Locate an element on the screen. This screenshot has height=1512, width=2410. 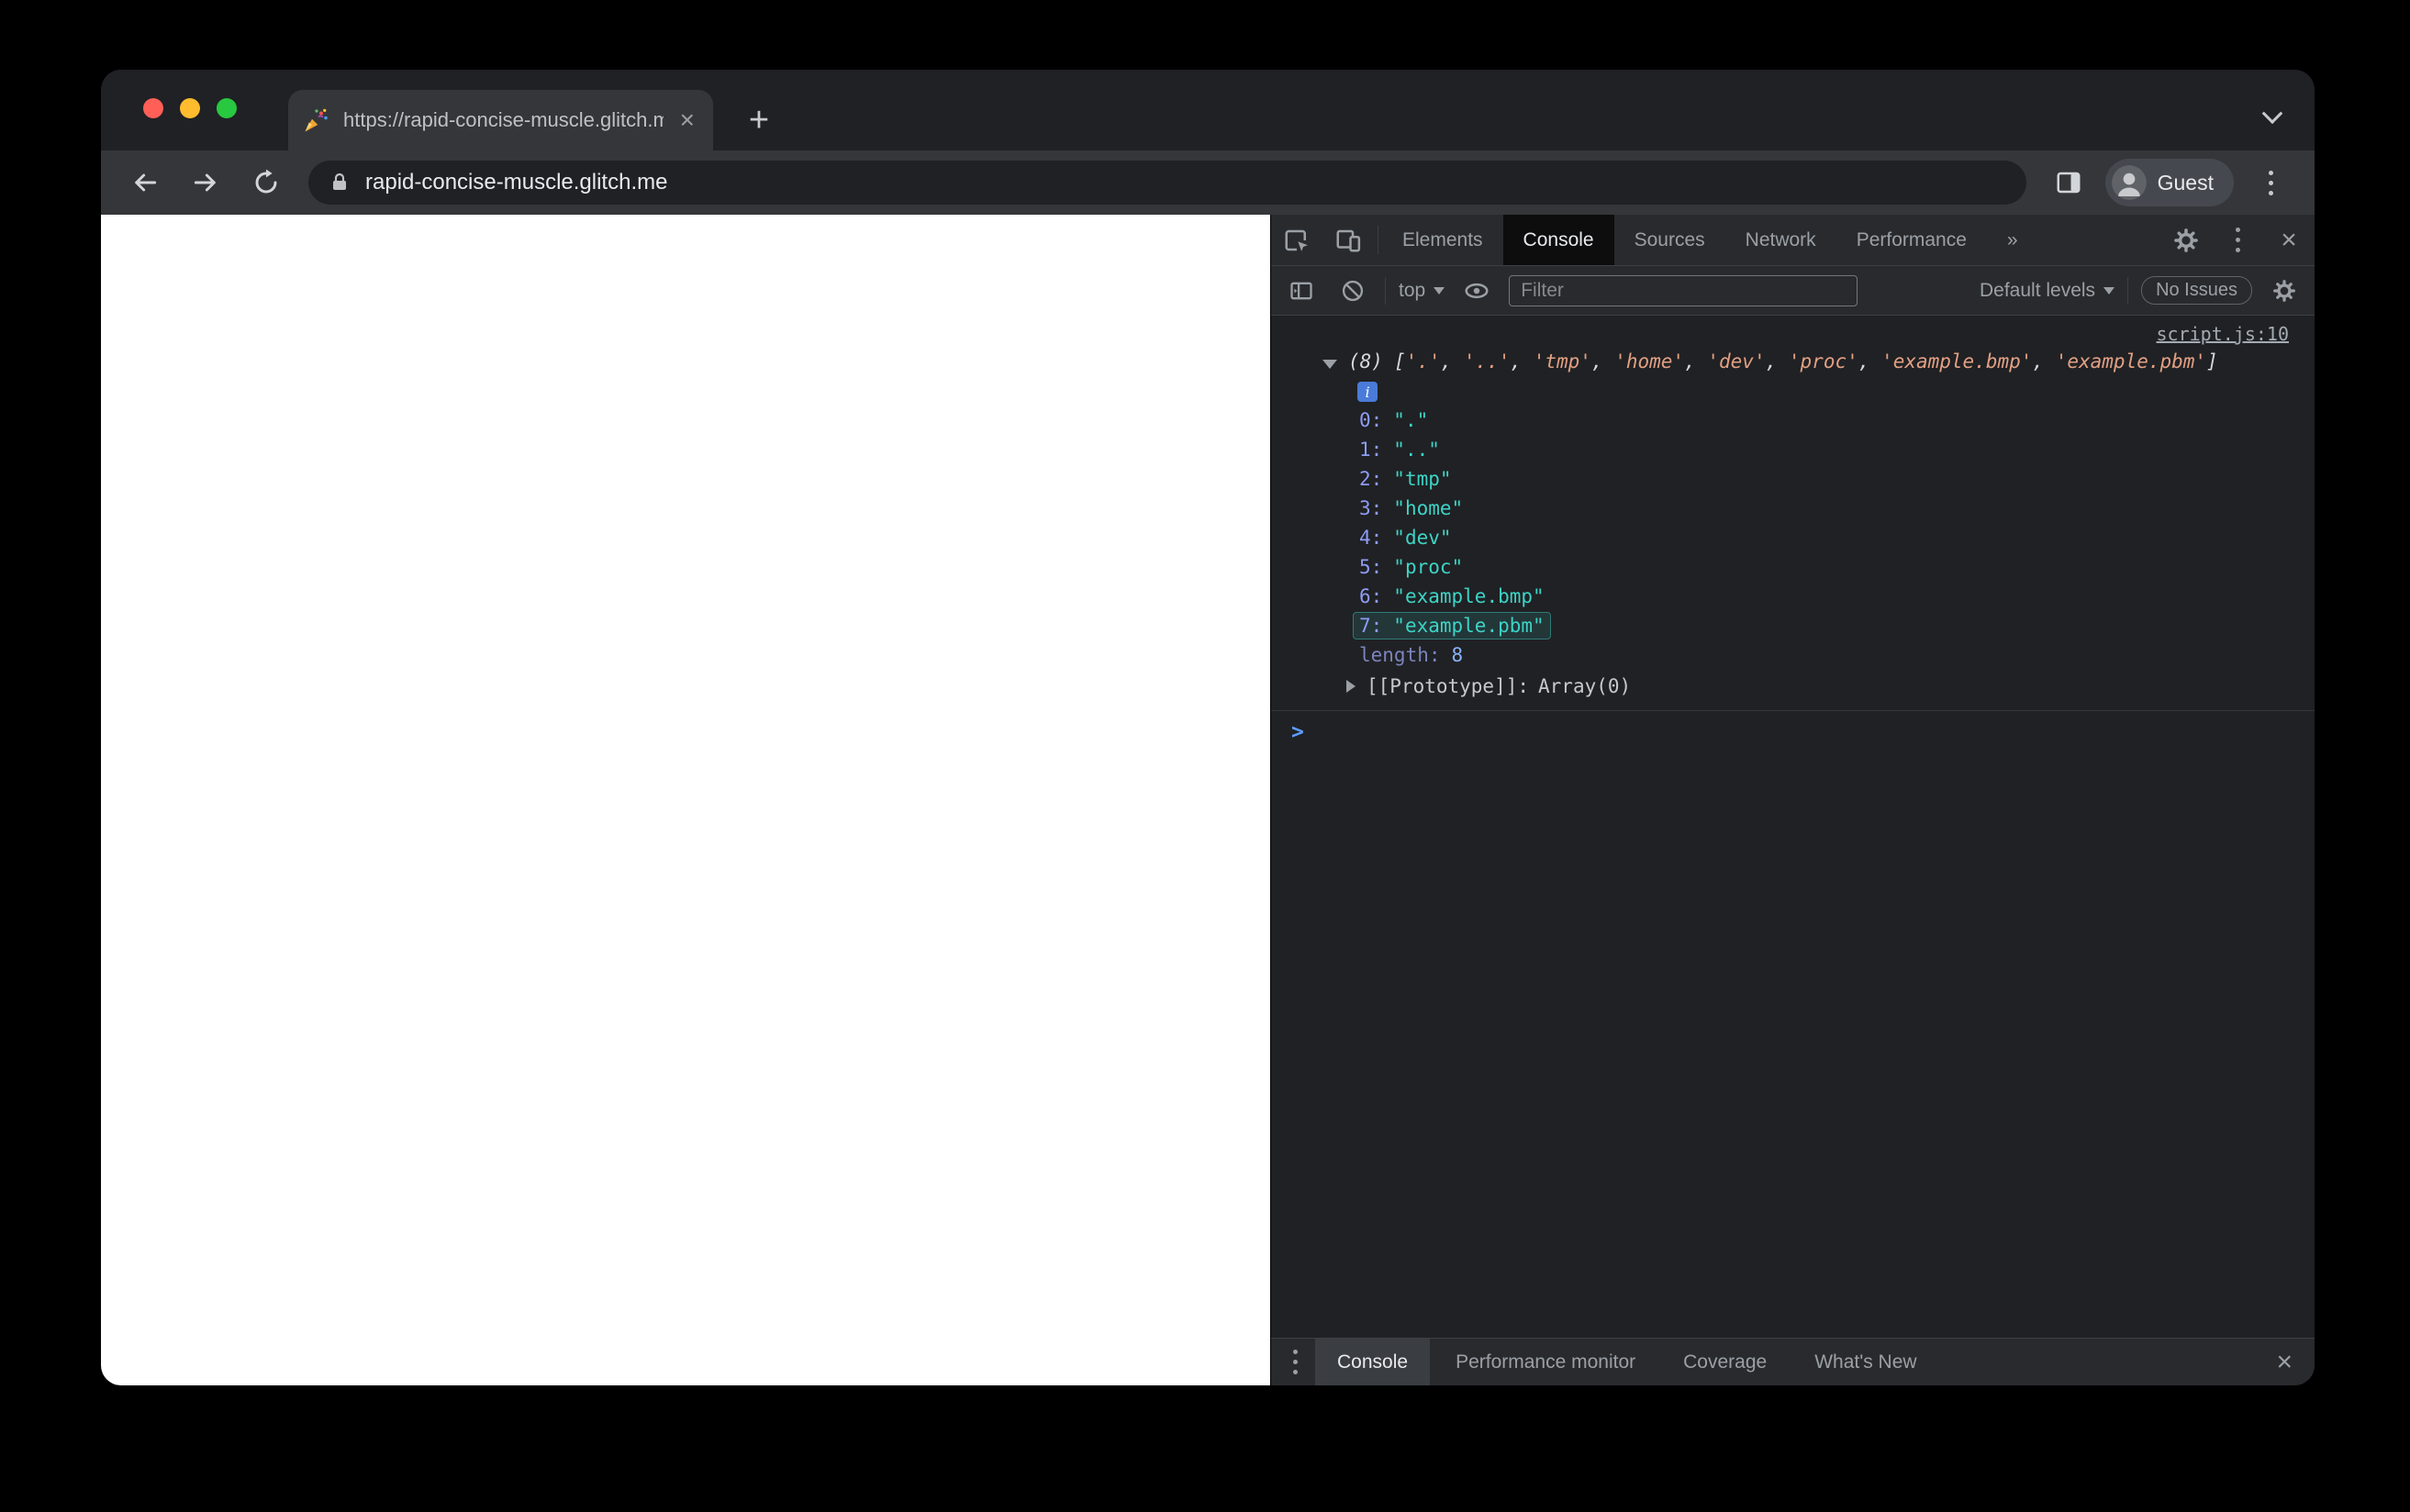
drawer-tab-whats-new: What's New is located at coordinates (1865, 1362).